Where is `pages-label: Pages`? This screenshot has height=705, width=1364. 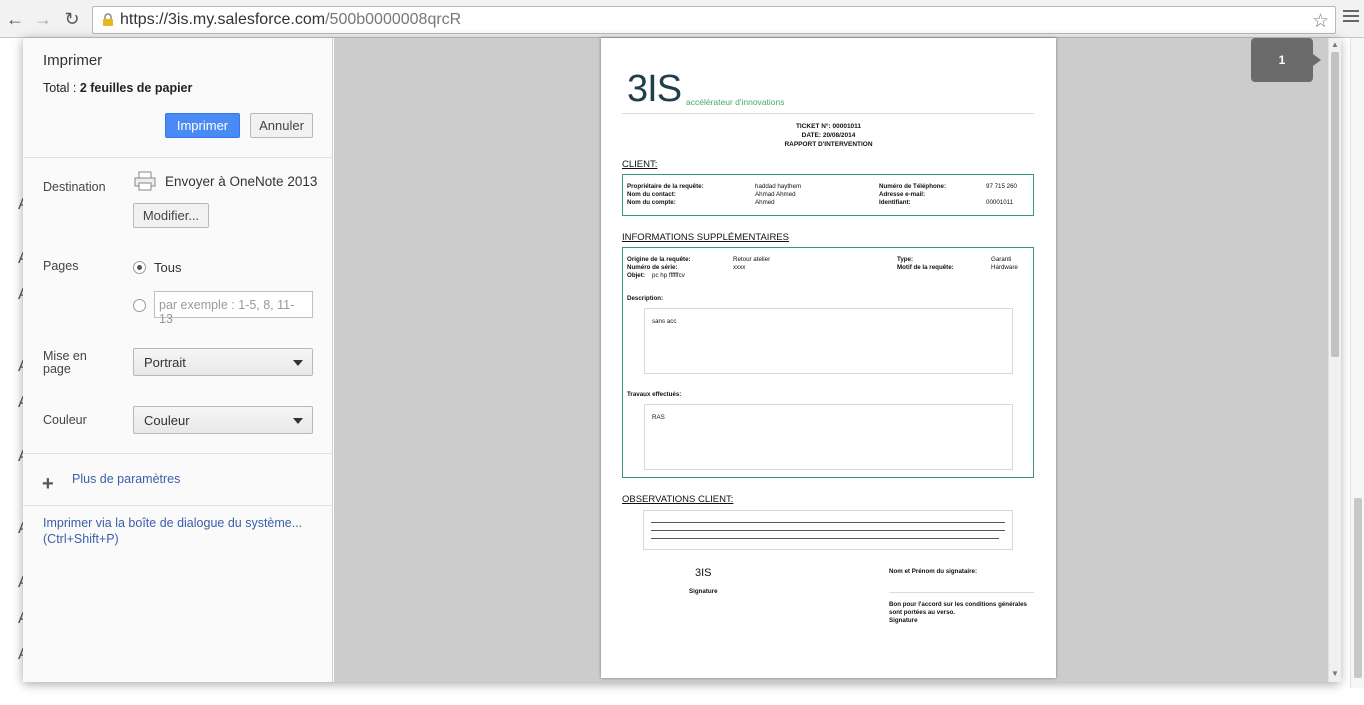
pages-label: Pages is located at coordinates (61, 266).